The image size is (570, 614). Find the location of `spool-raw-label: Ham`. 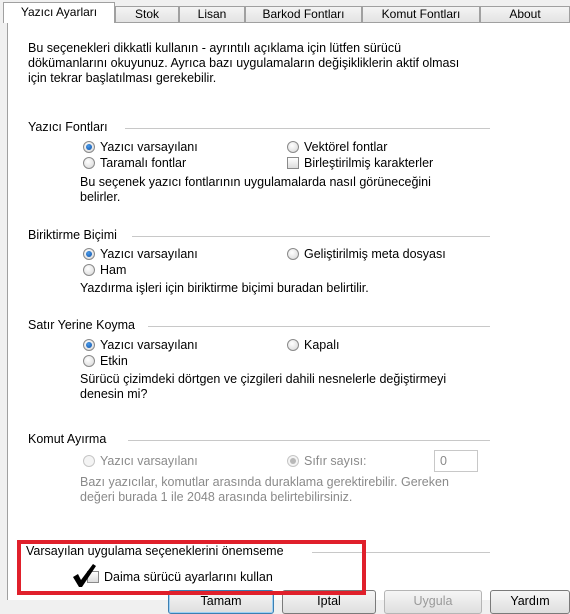

spool-raw-label: Ham is located at coordinates (113, 270).